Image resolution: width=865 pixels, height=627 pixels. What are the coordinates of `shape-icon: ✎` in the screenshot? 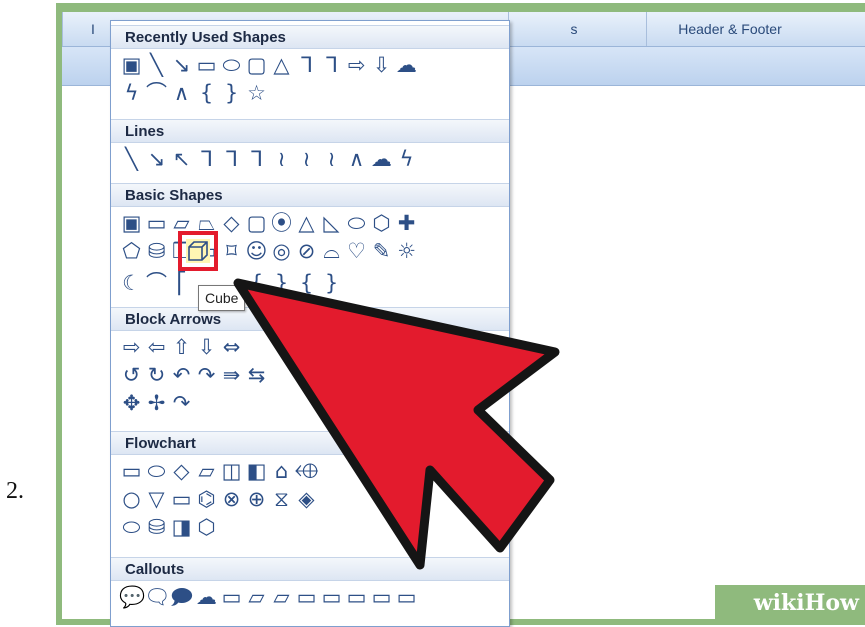 It's located at (381, 251).